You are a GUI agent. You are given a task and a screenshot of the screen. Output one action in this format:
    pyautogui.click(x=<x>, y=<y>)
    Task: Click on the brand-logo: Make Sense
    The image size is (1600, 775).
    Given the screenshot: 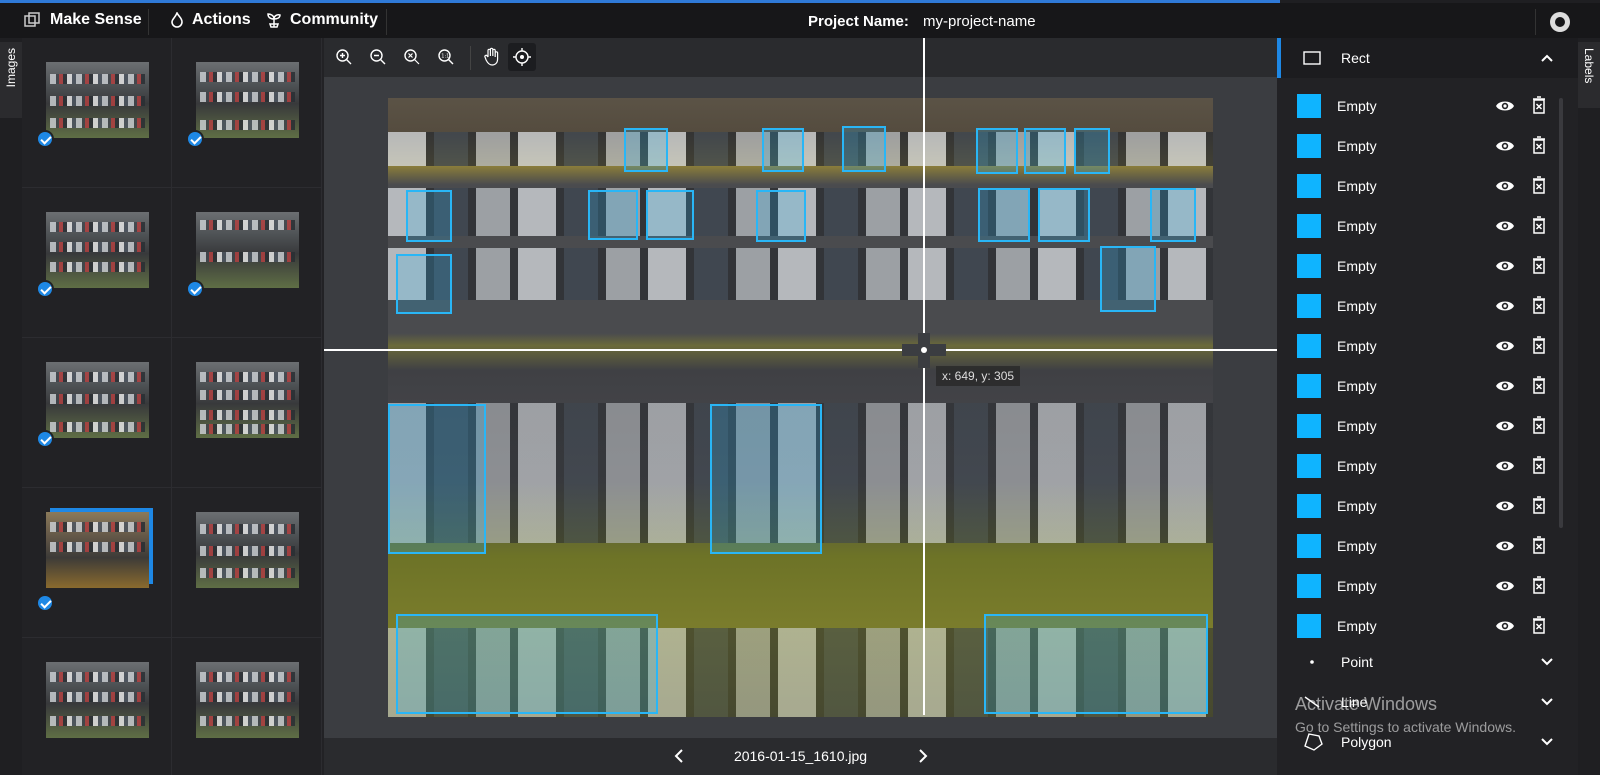 What is the action you would take?
    pyautogui.click(x=83, y=20)
    